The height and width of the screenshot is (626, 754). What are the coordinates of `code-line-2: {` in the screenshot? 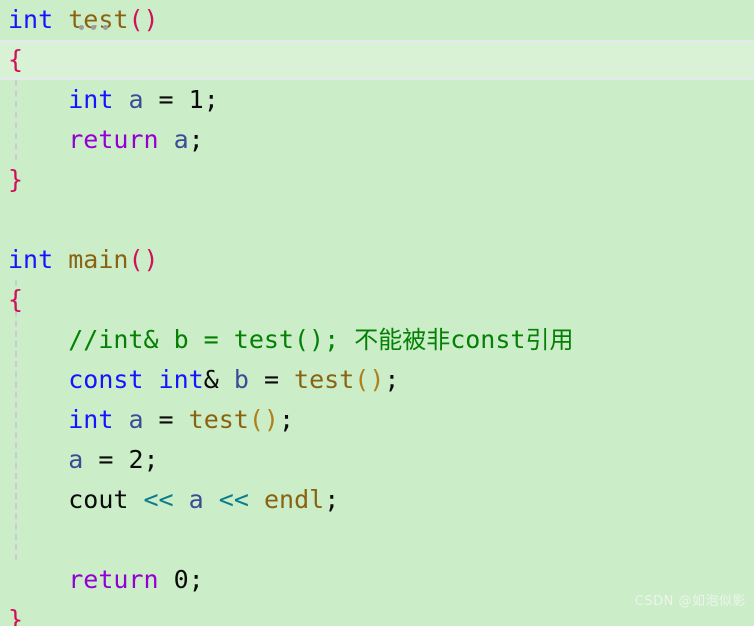 It's located at (377, 60).